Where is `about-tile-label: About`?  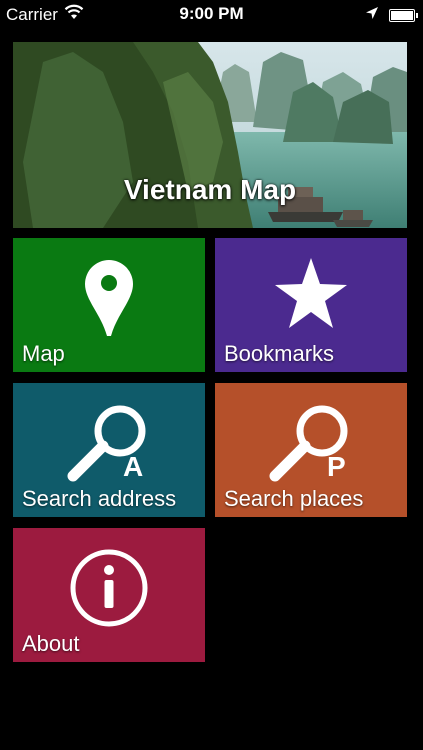
about-tile-label: About is located at coordinates (51, 643).